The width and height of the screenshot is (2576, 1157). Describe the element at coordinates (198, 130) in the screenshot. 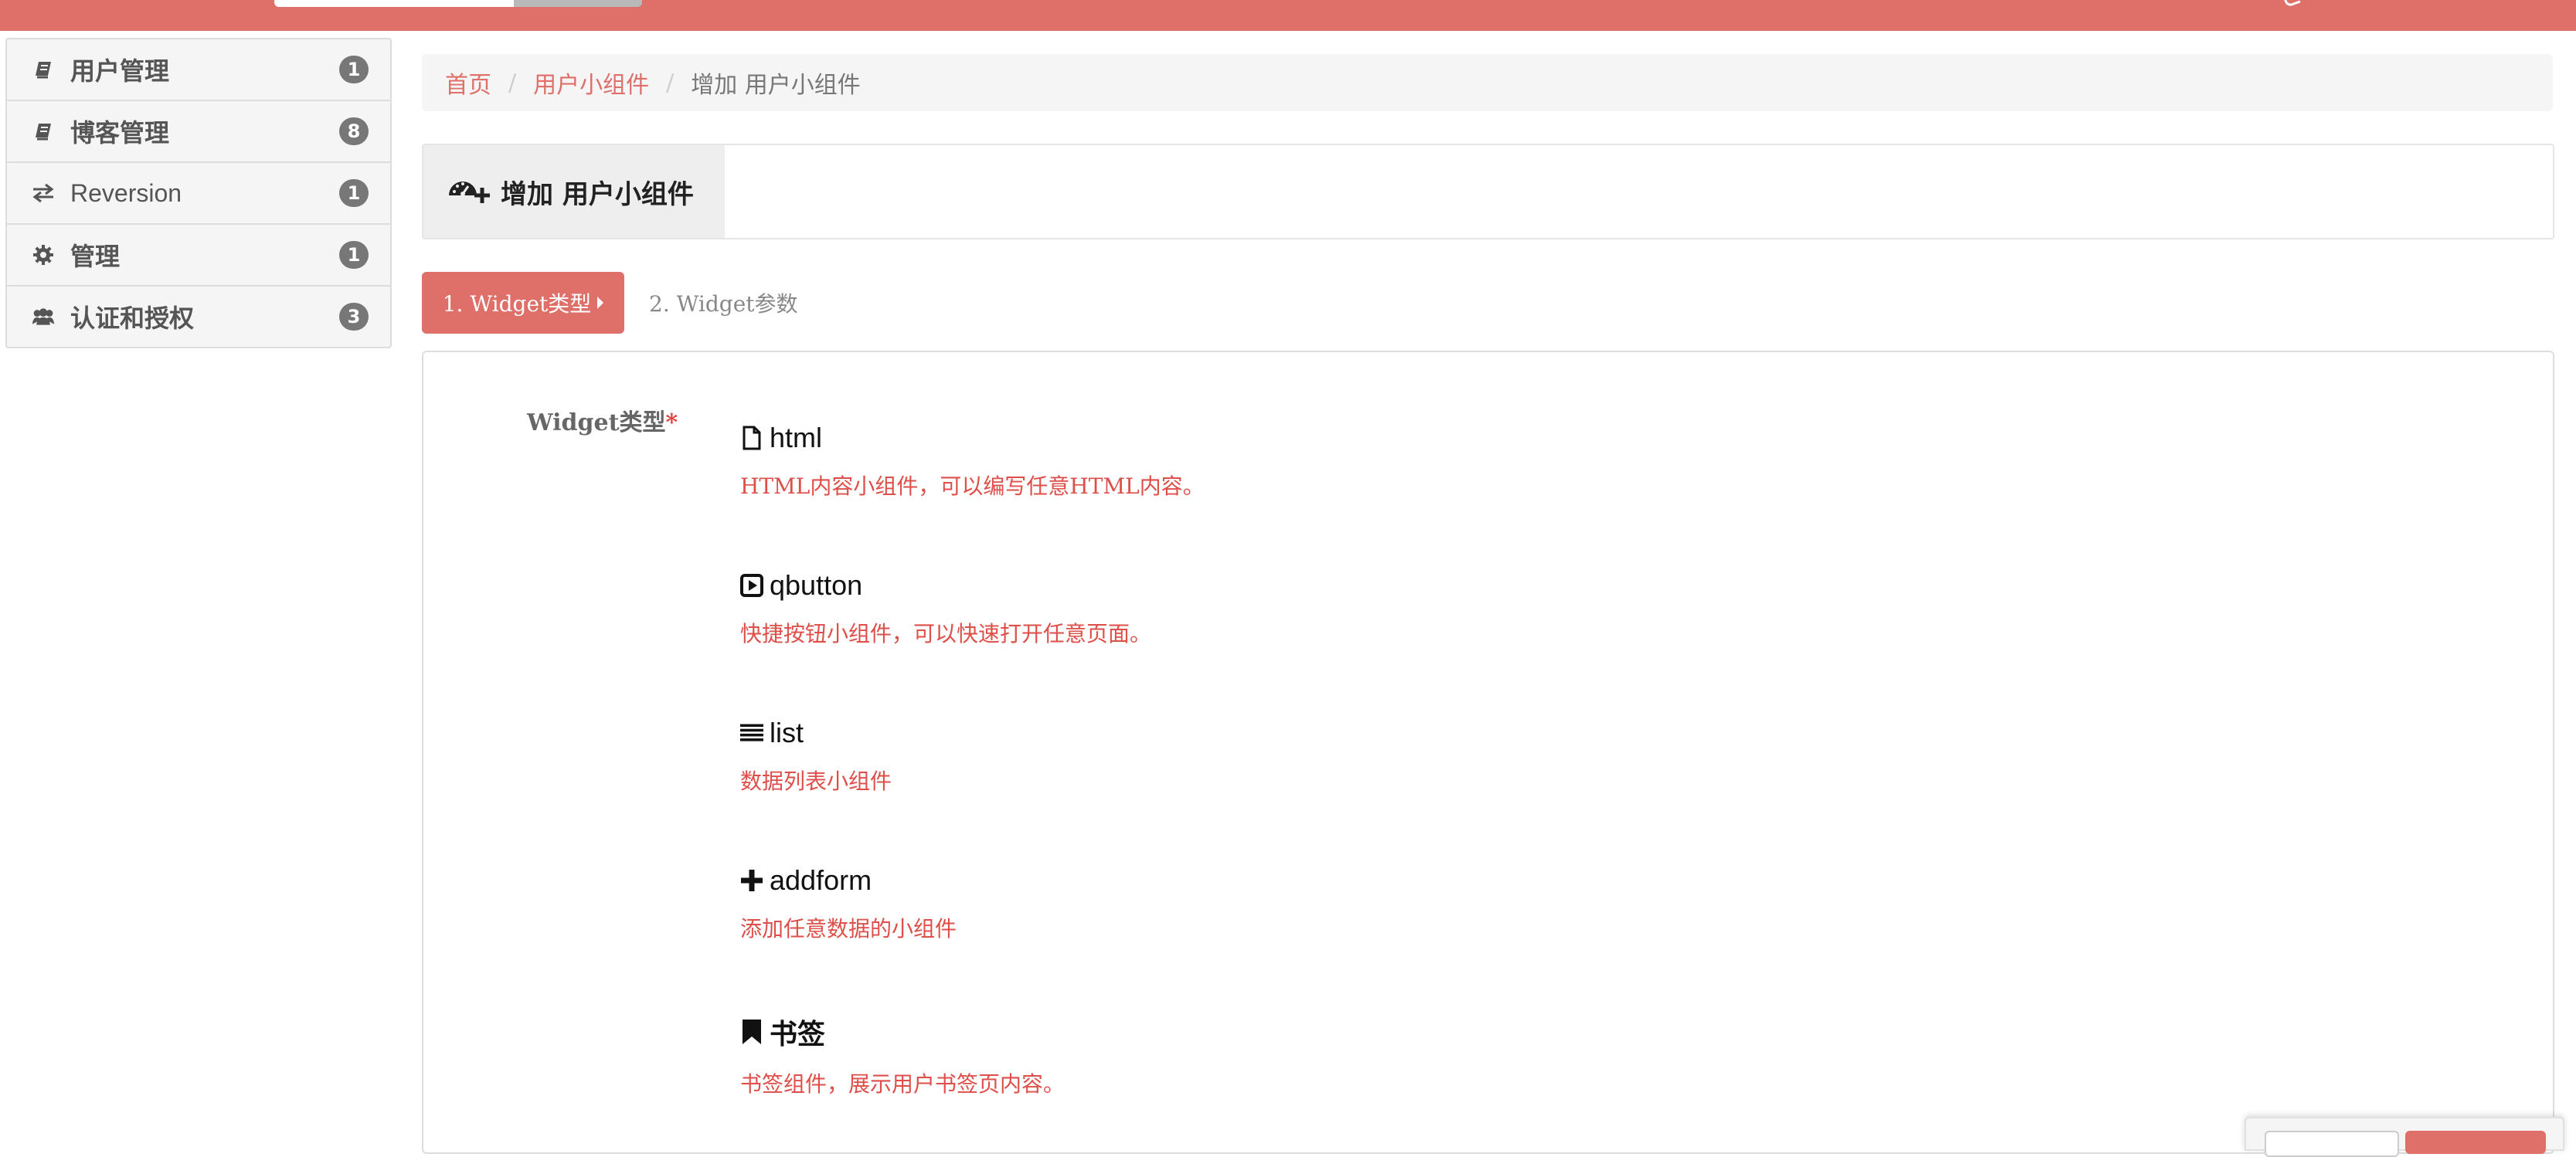

I see `sidebar-item-blog-management: 博客管理 8` at that location.